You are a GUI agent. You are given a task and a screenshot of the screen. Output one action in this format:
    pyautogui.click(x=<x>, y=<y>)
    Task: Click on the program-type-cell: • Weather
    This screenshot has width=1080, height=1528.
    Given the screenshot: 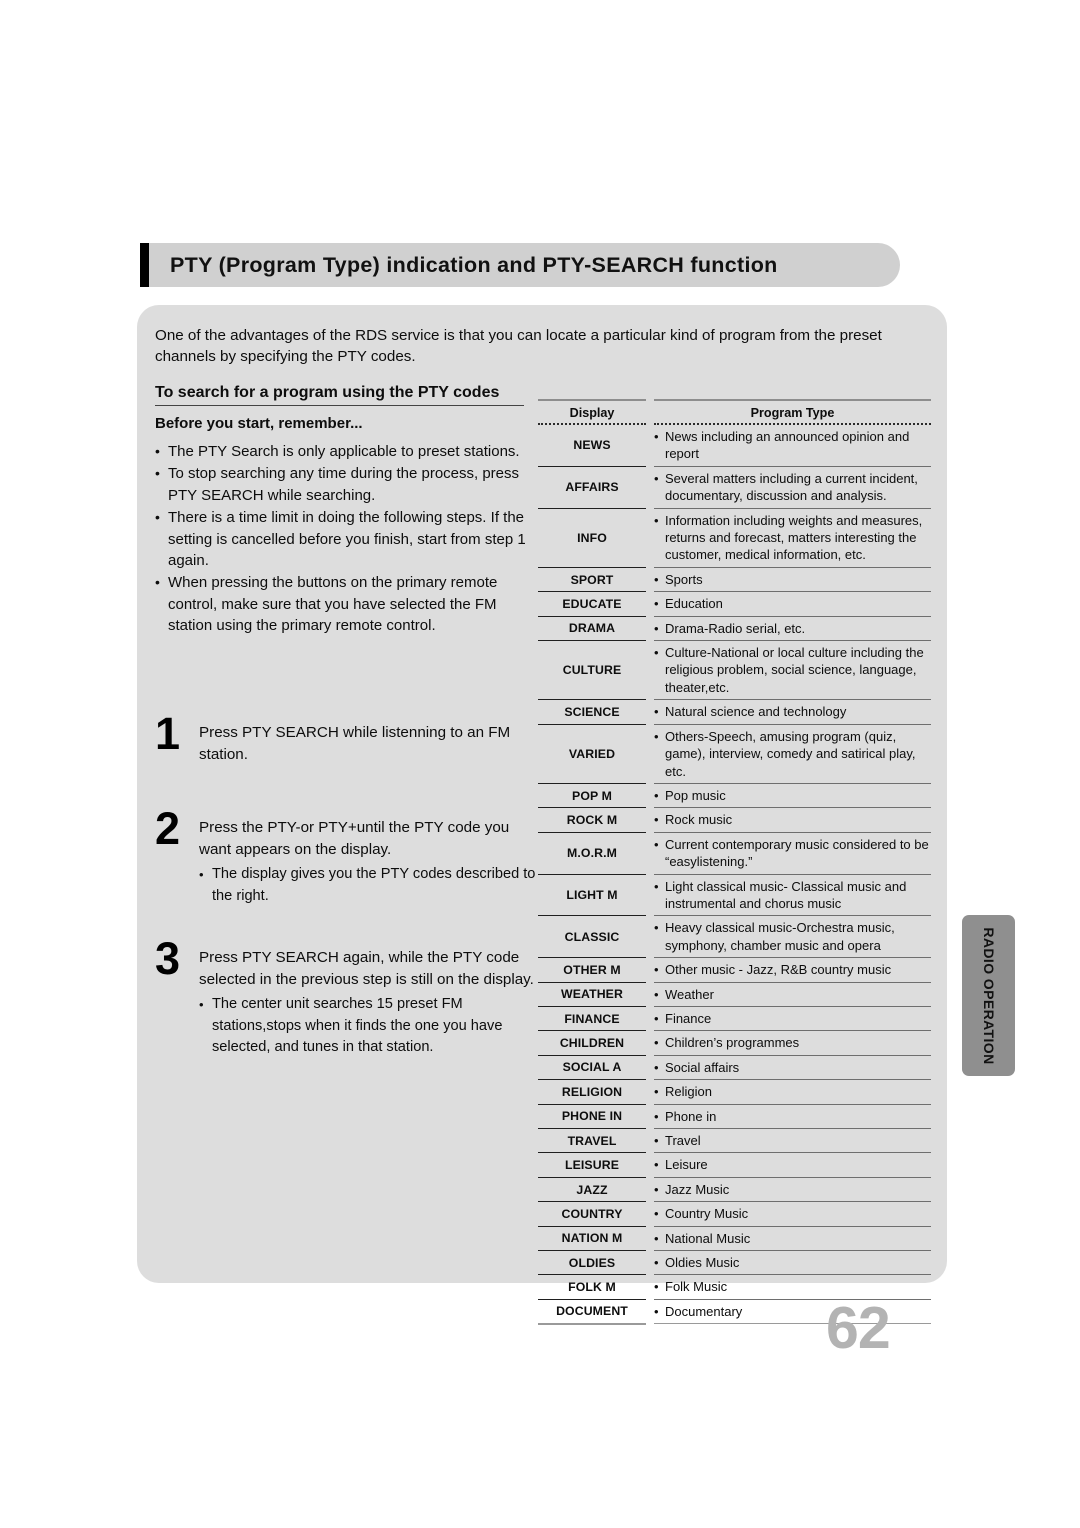 What is the action you would take?
    pyautogui.click(x=792, y=994)
    